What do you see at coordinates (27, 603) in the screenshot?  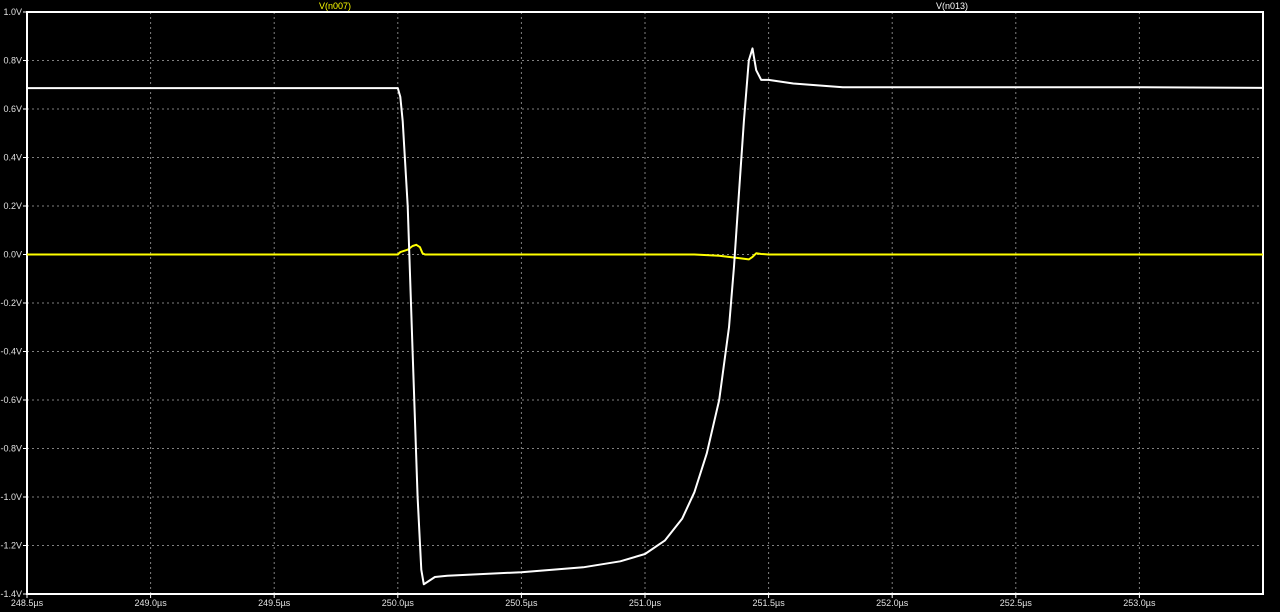 I see `x-tick-label: 248.5µs` at bounding box center [27, 603].